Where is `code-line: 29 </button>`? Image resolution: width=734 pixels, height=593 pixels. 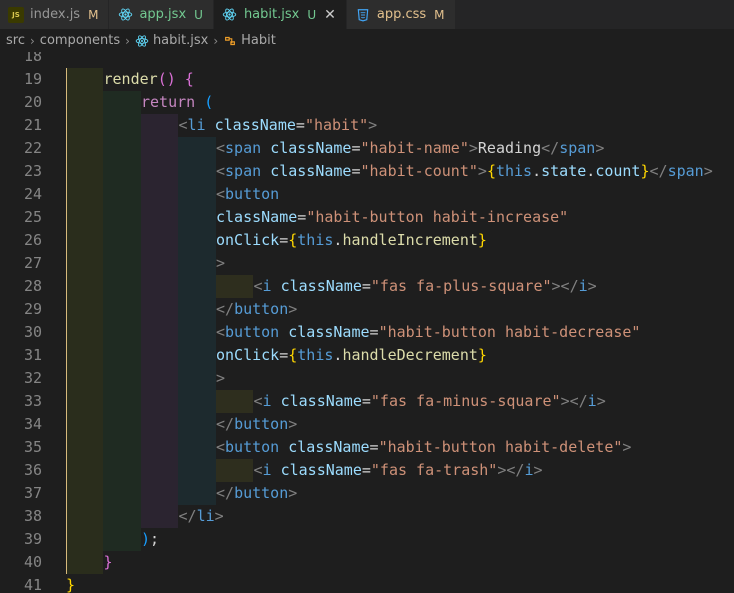 code-line: 29 </button> is located at coordinates (367, 309).